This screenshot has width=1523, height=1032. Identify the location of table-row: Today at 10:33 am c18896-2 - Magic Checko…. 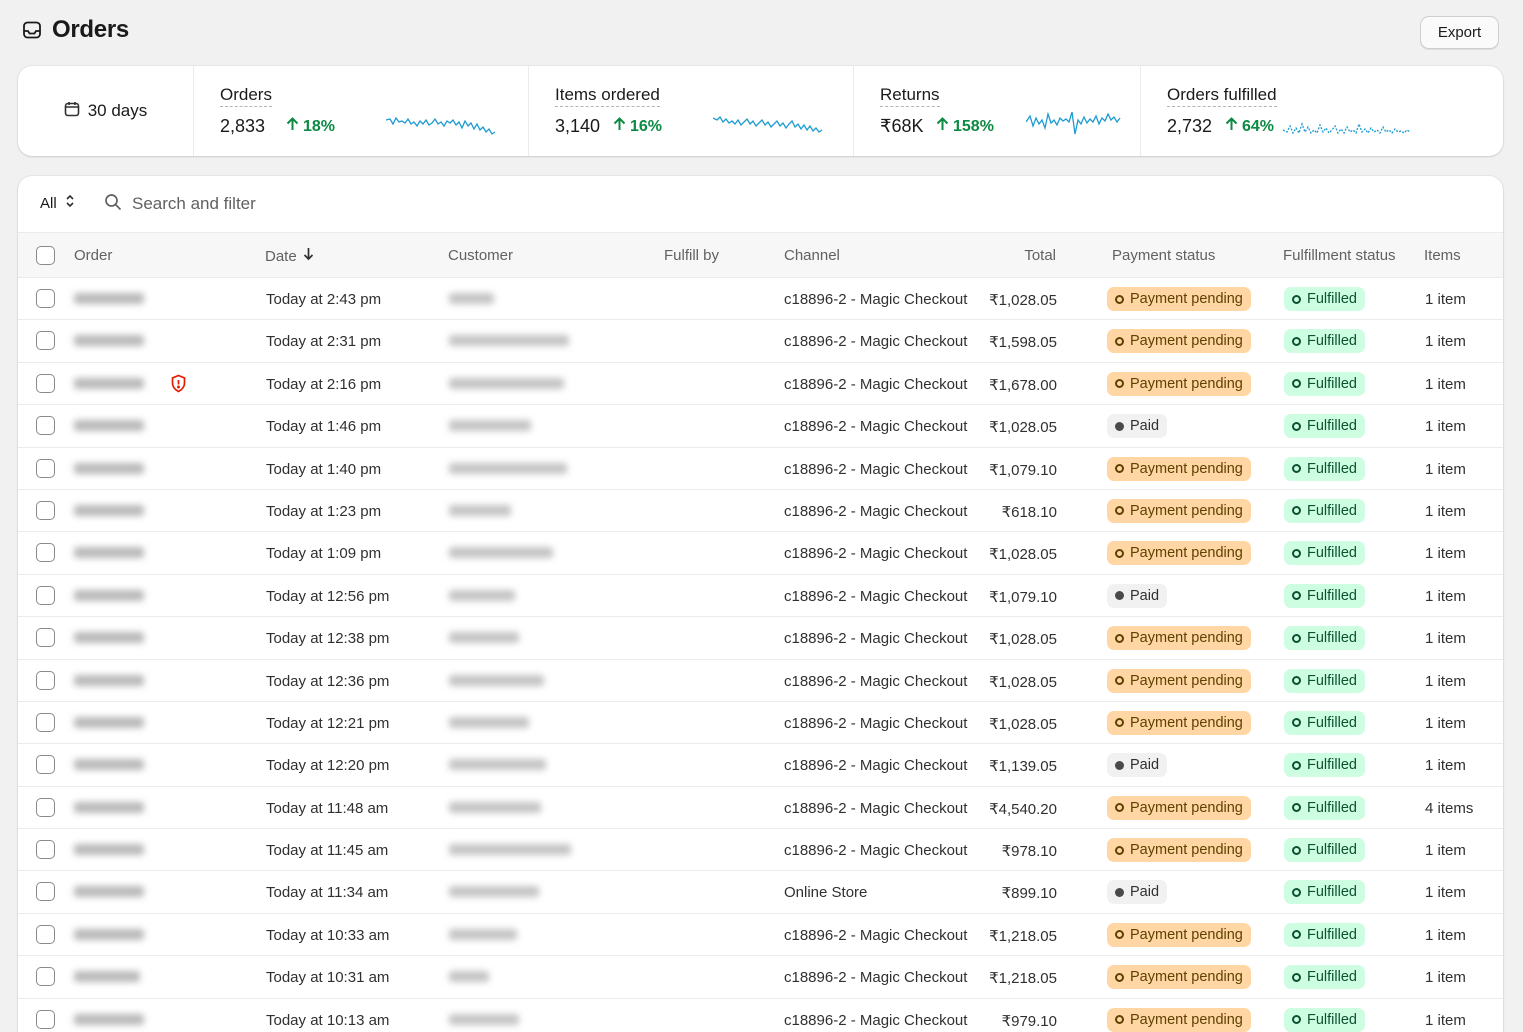
(760, 935).